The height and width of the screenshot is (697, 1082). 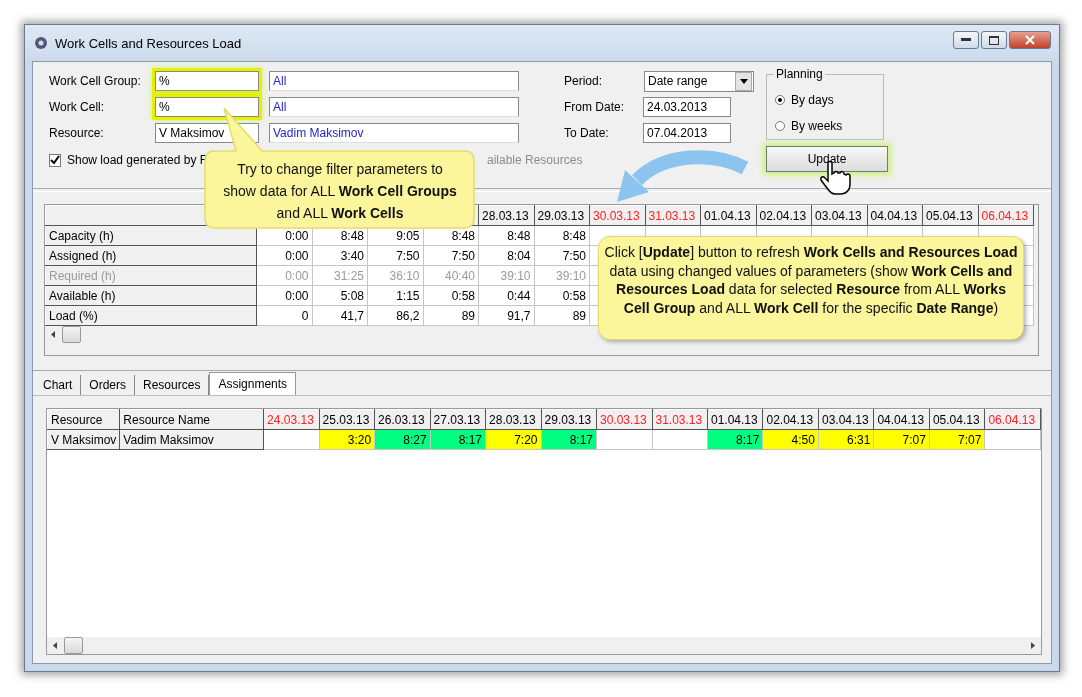 I want to click on callout-text: Click [Update] button to refresh Work Cells and Resources Load data using changed values of parameters (show Work Cells and Resources Load data for selected Resource from ALL Works Cell Group and ALL Work Cell for the specific Date Range), so click(x=811, y=288).